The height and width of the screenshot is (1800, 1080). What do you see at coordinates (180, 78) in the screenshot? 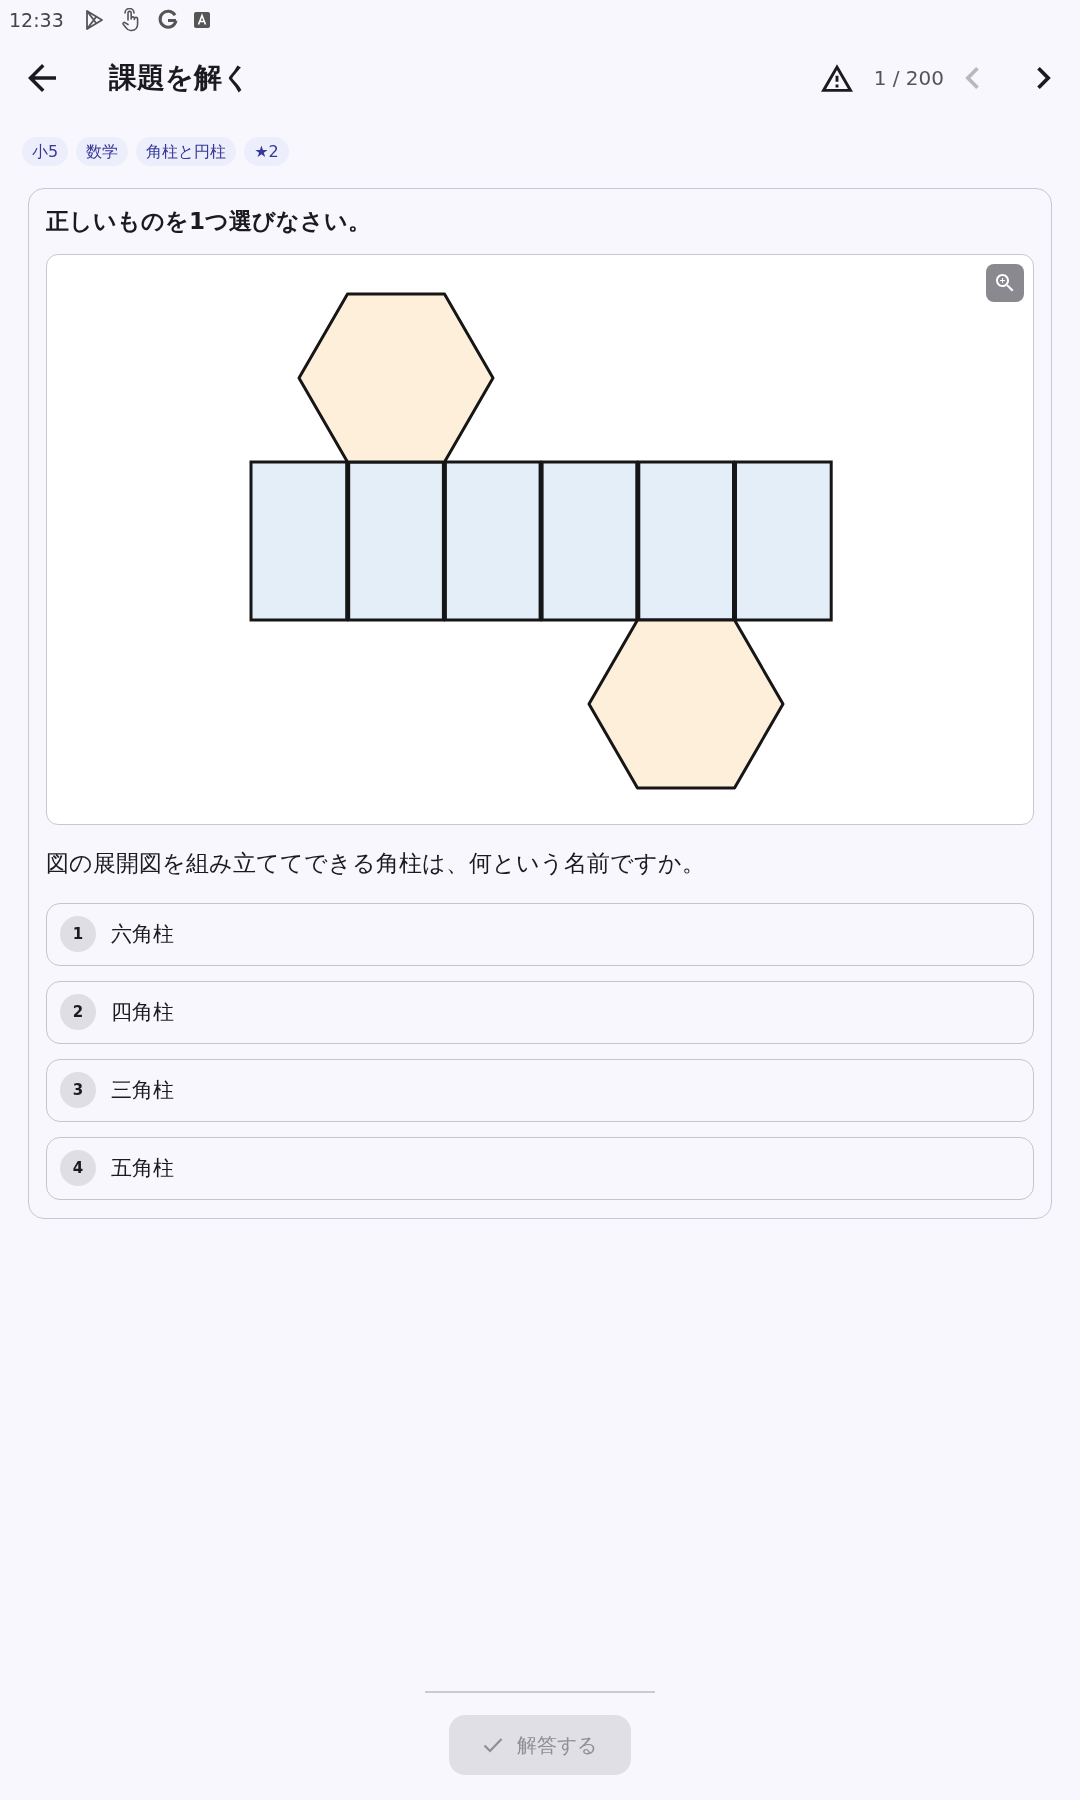
I see `page-title: 課題を解く` at bounding box center [180, 78].